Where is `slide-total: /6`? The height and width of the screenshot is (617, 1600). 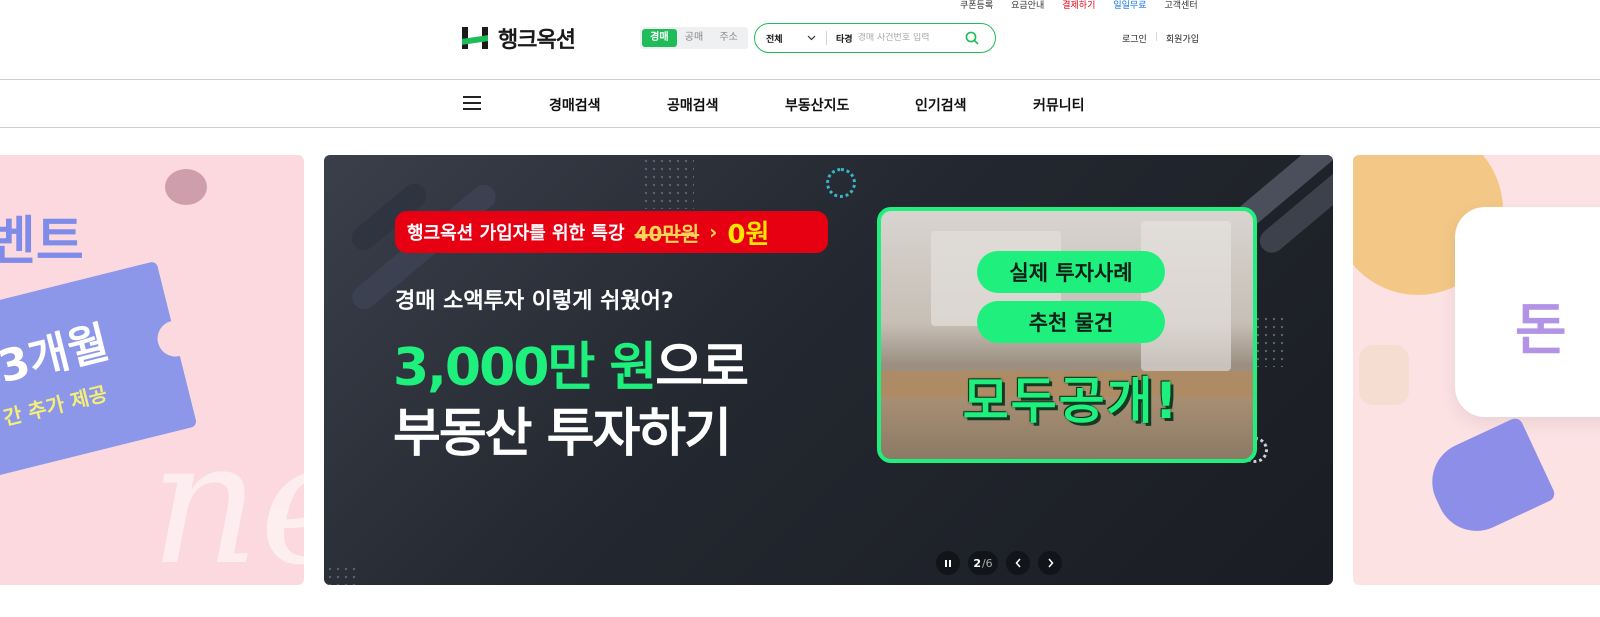 slide-total: /6 is located at coordinates (987, 563).